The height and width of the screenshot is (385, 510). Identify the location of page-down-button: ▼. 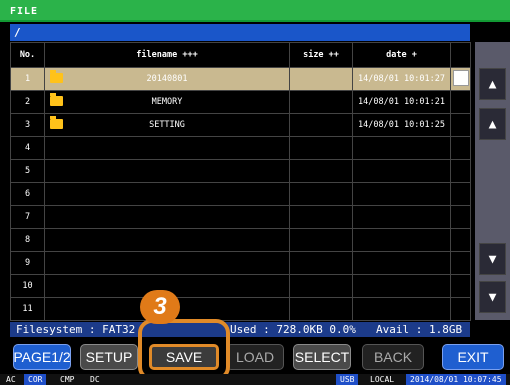
(492, 297).